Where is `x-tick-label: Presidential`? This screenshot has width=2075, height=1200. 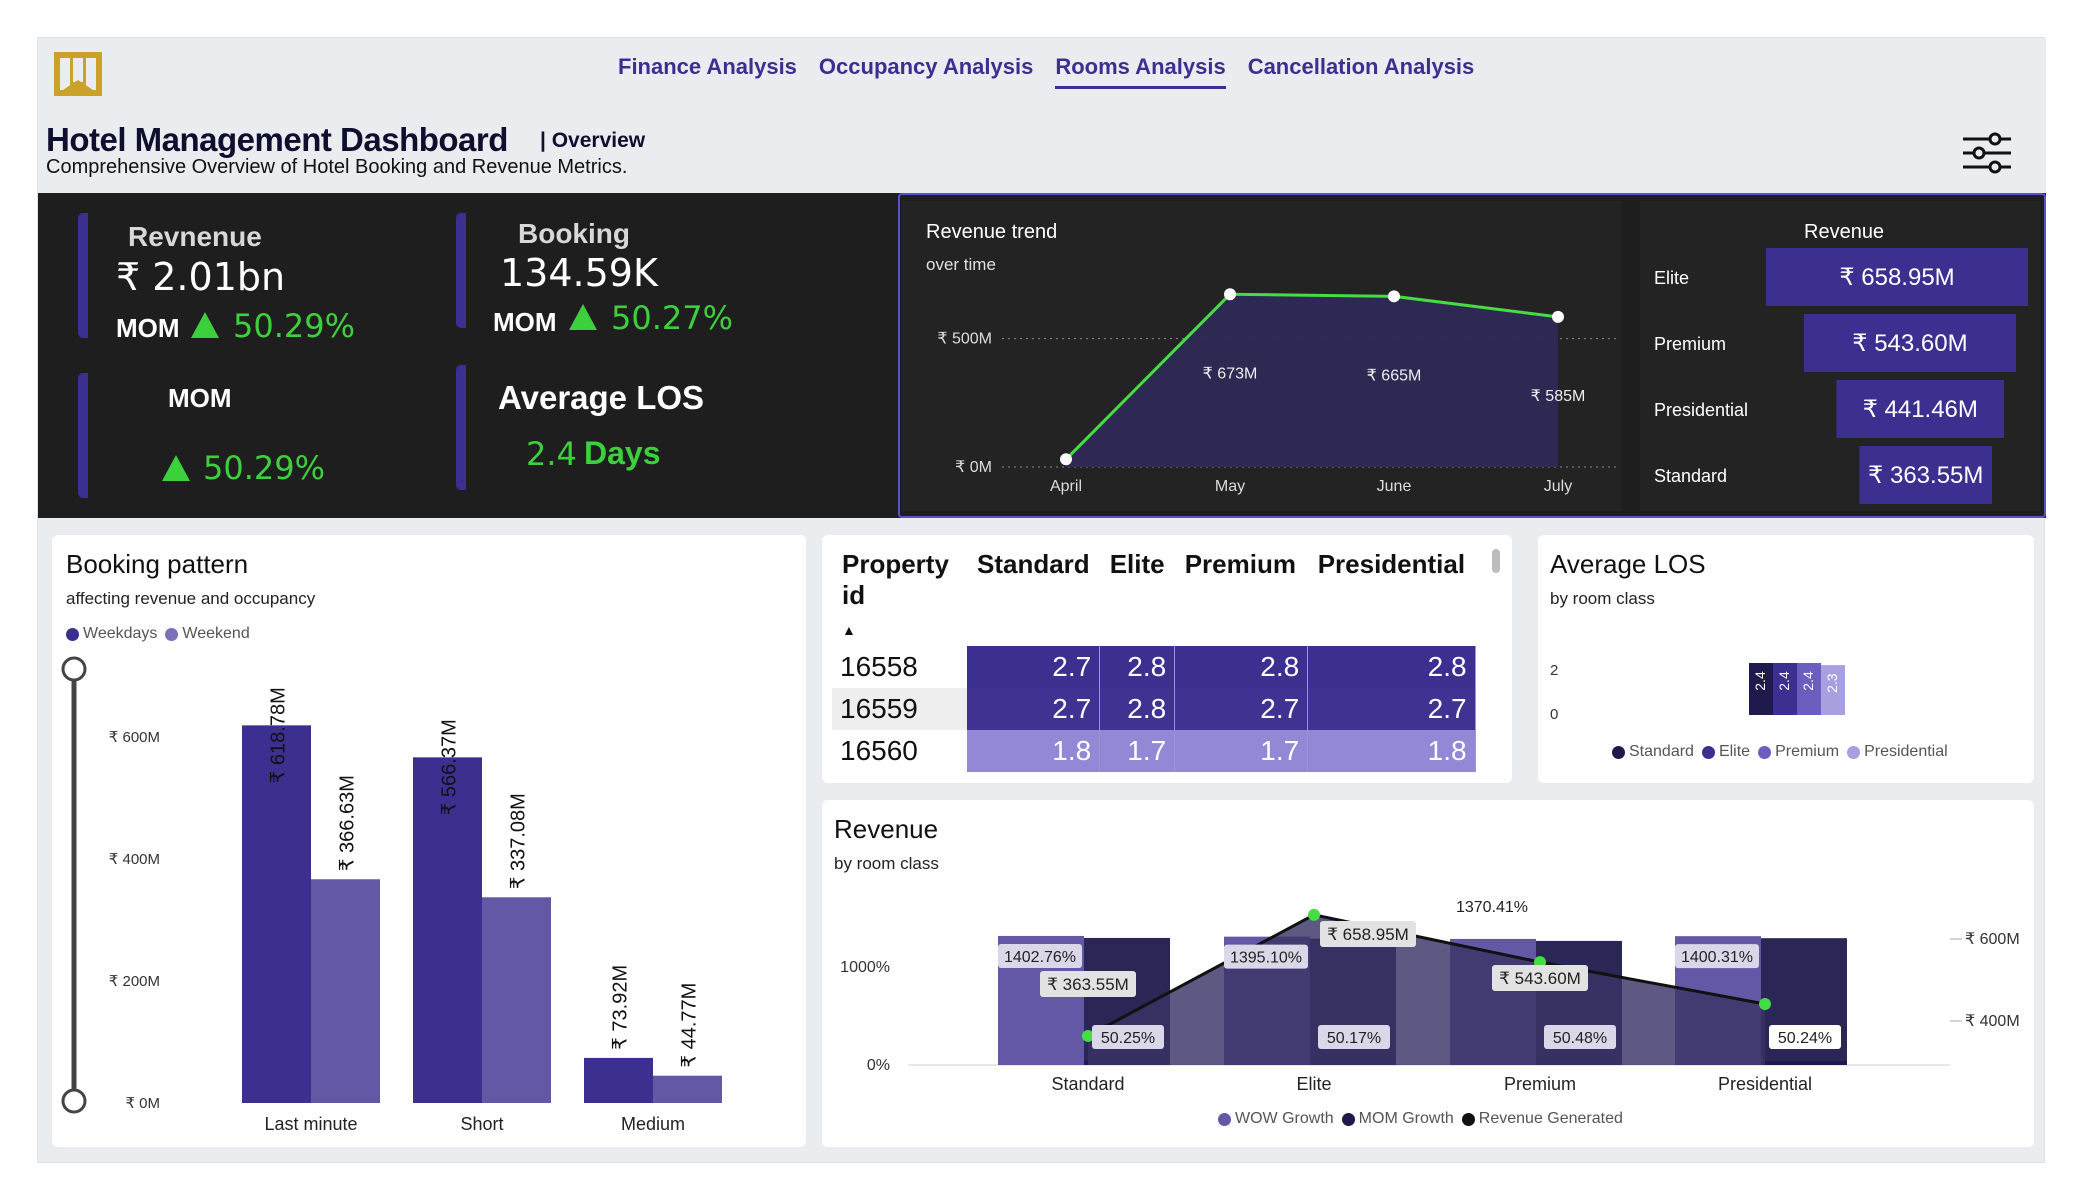 x-tick-label: Presidential is located at coordinates (1765, 1084).